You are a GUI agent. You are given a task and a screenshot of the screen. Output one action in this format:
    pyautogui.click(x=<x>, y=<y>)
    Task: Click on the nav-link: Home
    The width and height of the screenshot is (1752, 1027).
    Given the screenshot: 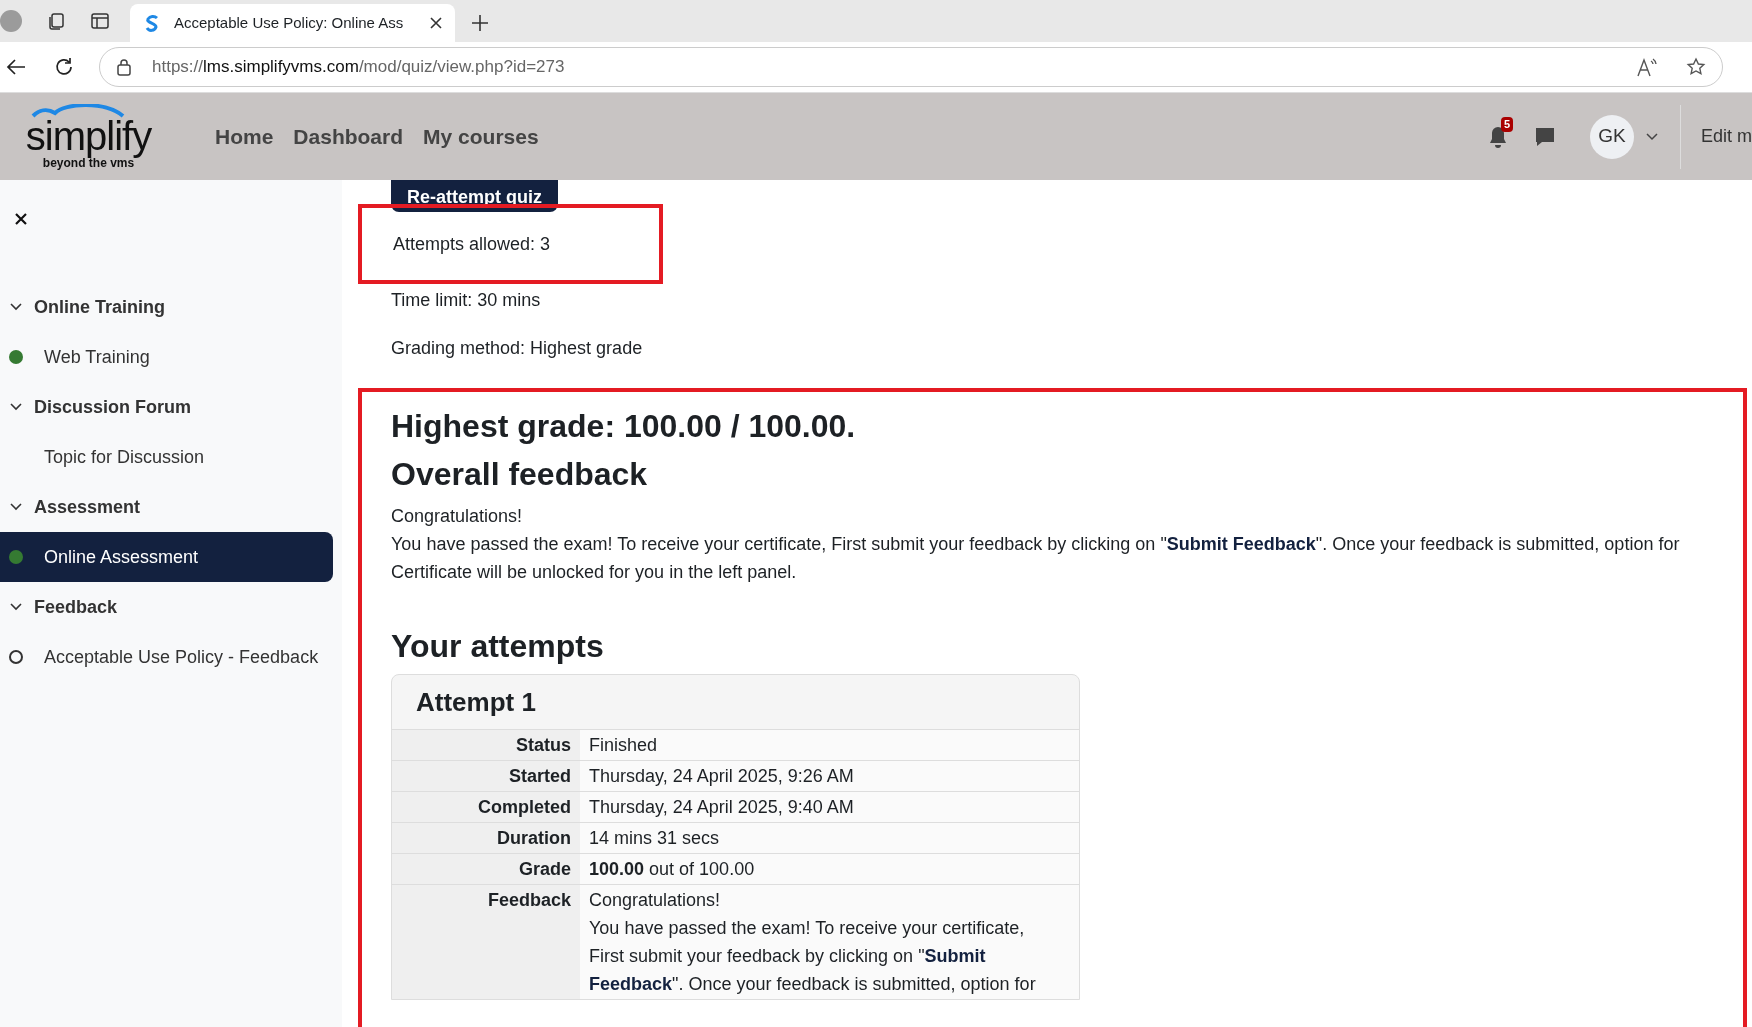 What is the action you would take?
    pyautogui.click(x=244, y=136)
    